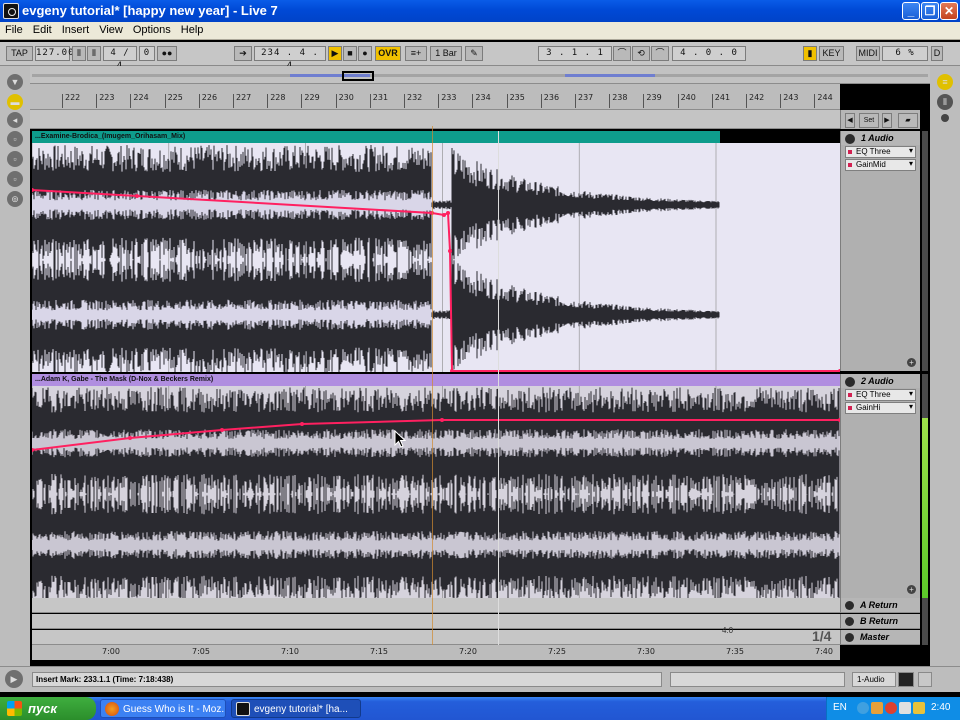 Image resolution: width=960 pixels, height=720 pixels. What do you see at coordinates (358, 76) in the screenshot?
I see `overview-view-box` at bounding box center [358, 76].